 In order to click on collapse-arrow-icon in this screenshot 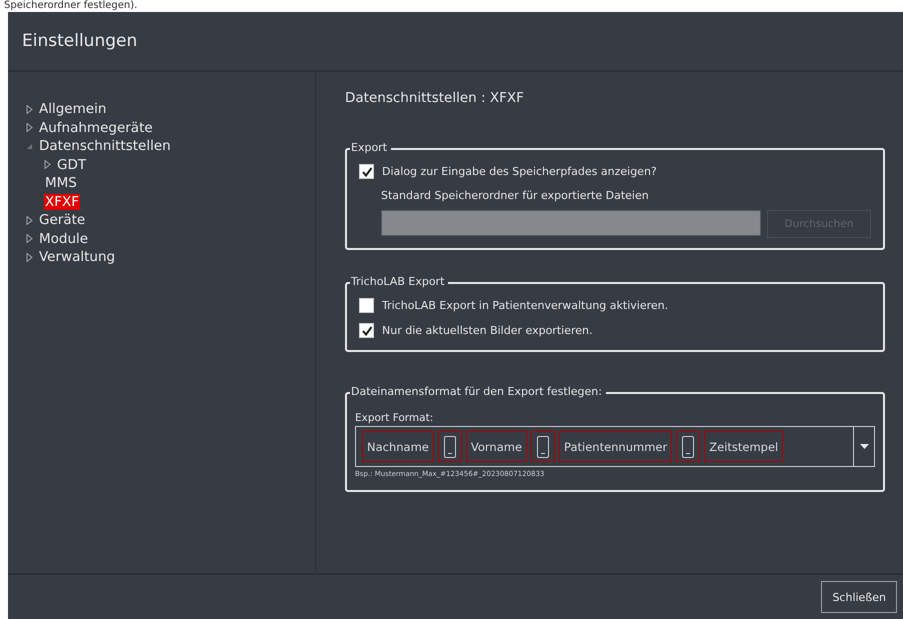, I will do `click(29, 146)`.